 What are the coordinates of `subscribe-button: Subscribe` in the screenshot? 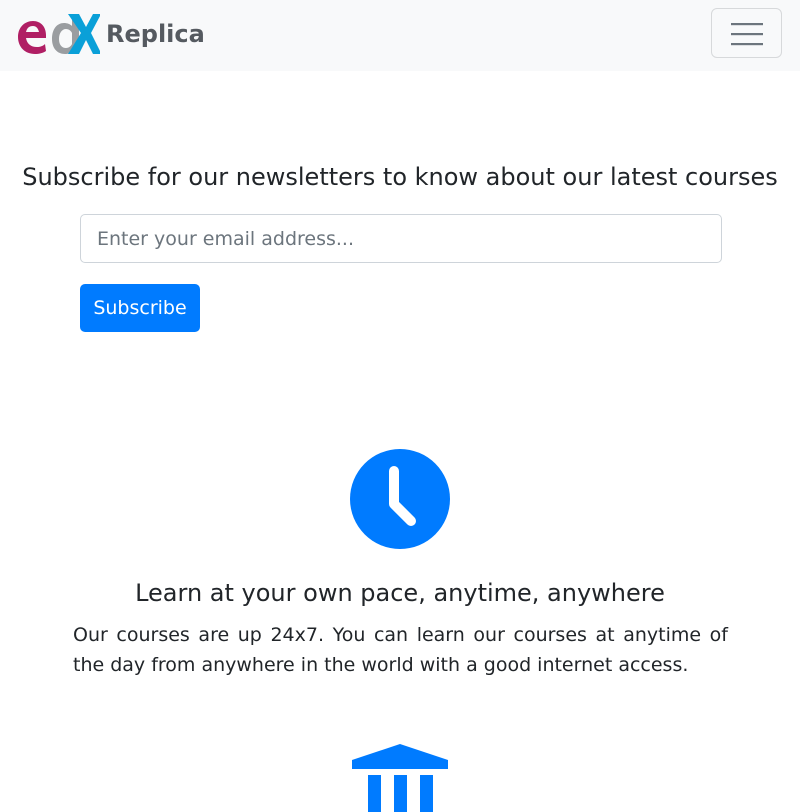 It's located at (140, 308).